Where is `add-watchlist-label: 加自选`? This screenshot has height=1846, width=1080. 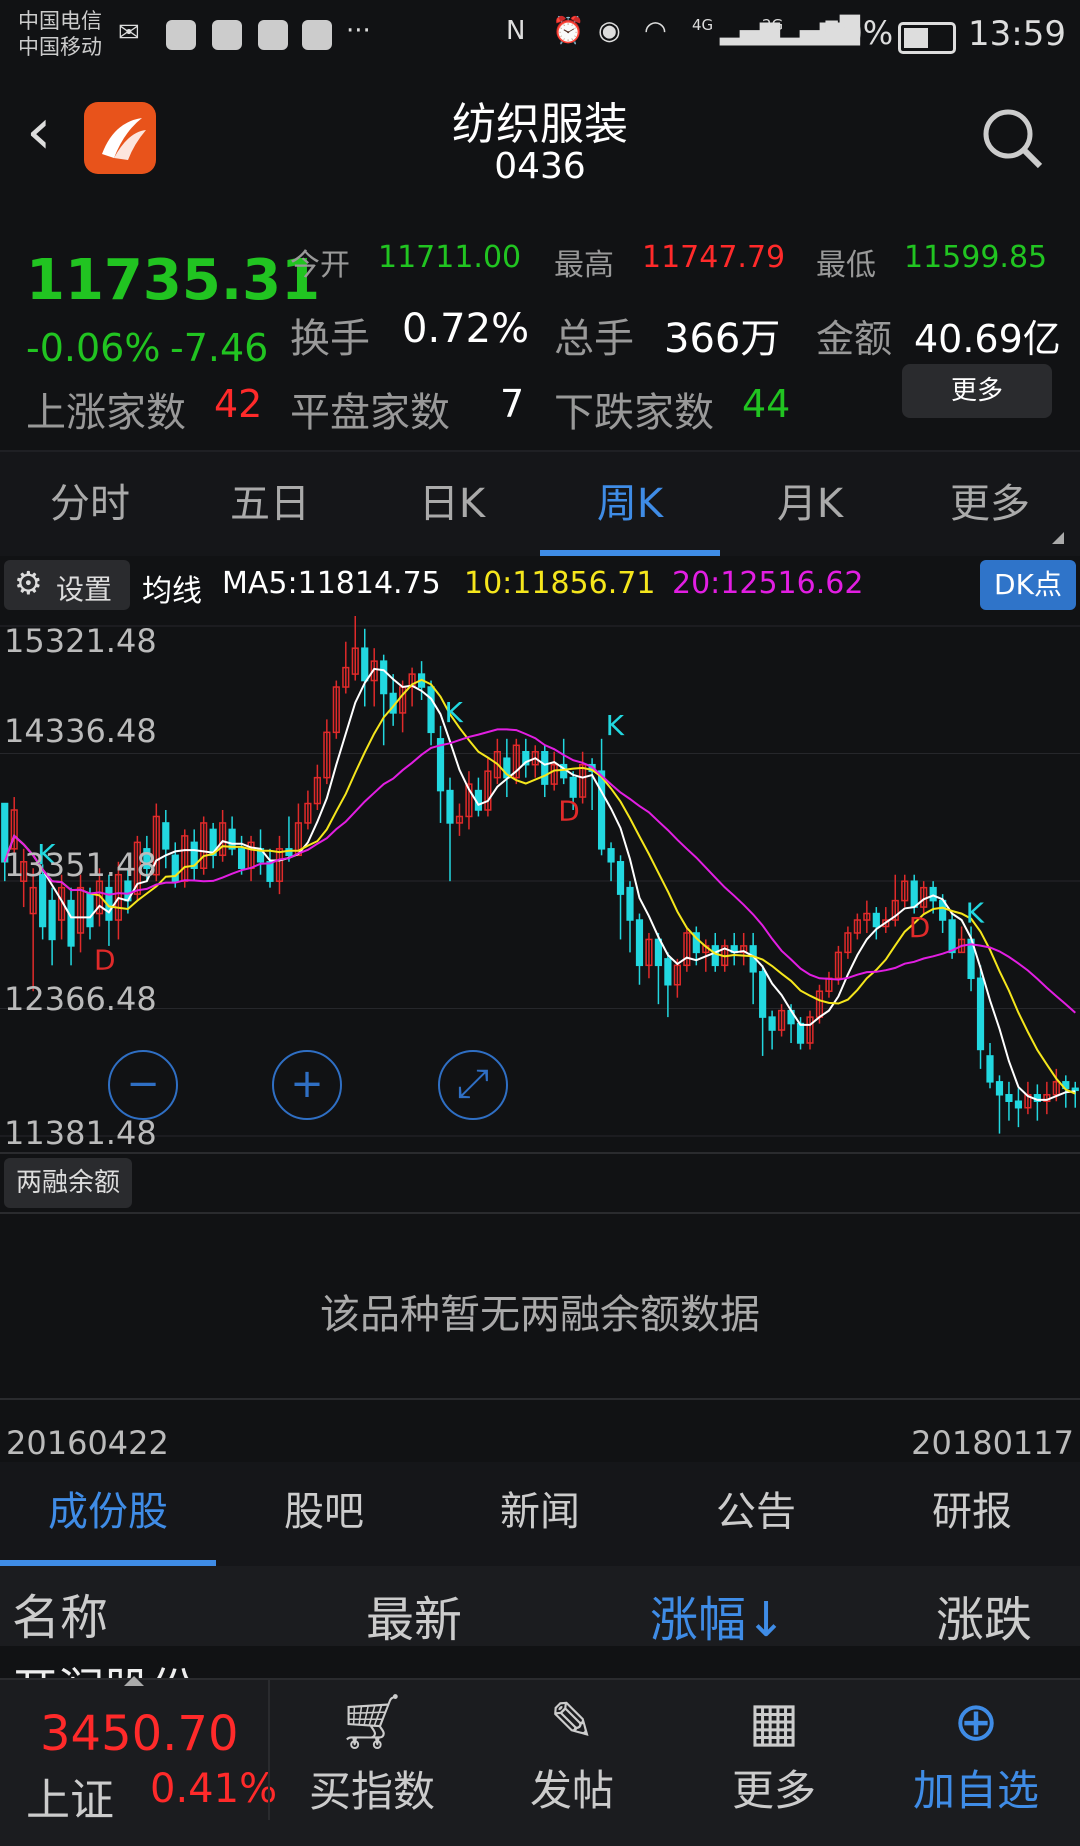
add-watchlist-label: 加自选 is located at coordinates (975, 1790).